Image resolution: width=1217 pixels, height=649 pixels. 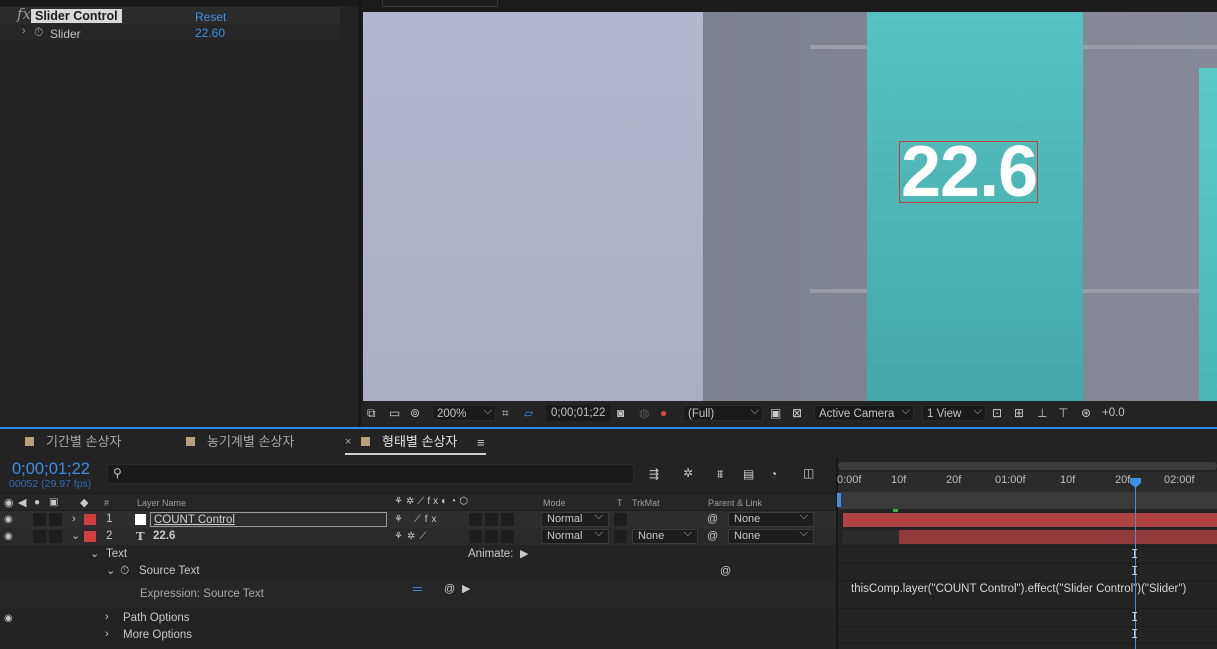 What do you see at coordinates (997, 413) in the screenshot?
I see `toggle-pixel-aspect-icon: ⊡` at bounding box center [997, 413].